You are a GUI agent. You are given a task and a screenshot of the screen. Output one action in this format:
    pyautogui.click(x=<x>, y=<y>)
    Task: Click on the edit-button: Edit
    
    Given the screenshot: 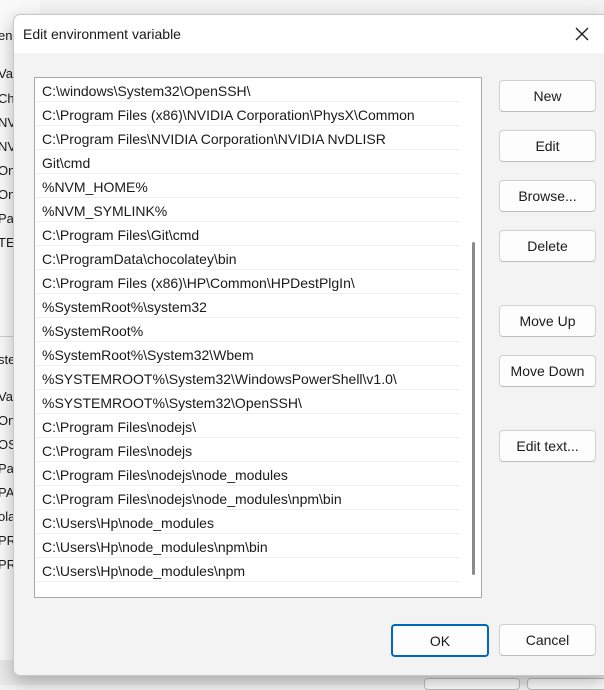 What is the action you would take?
    pyautogui.click(x=547, y=146)
    